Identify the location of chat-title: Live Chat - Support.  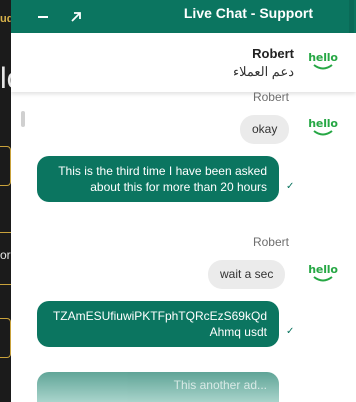
(248, 13).